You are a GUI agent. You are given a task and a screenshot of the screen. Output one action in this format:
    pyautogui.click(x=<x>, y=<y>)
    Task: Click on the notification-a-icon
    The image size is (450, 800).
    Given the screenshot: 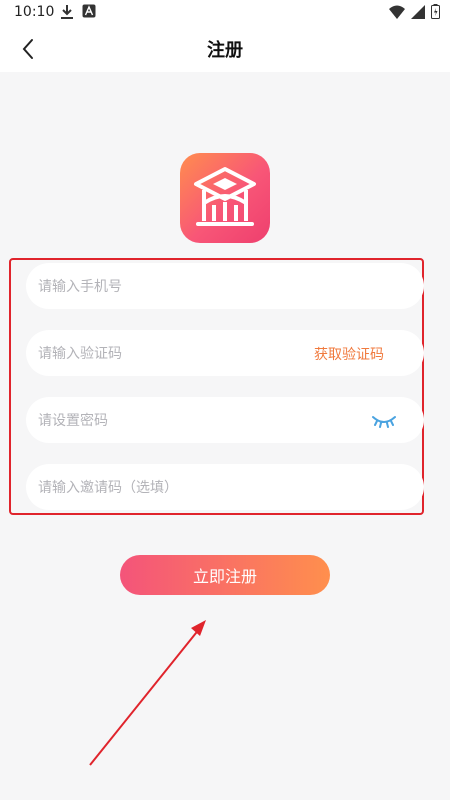 What is the action you would take?
    pyautogui.click(x=89, y=13)
    